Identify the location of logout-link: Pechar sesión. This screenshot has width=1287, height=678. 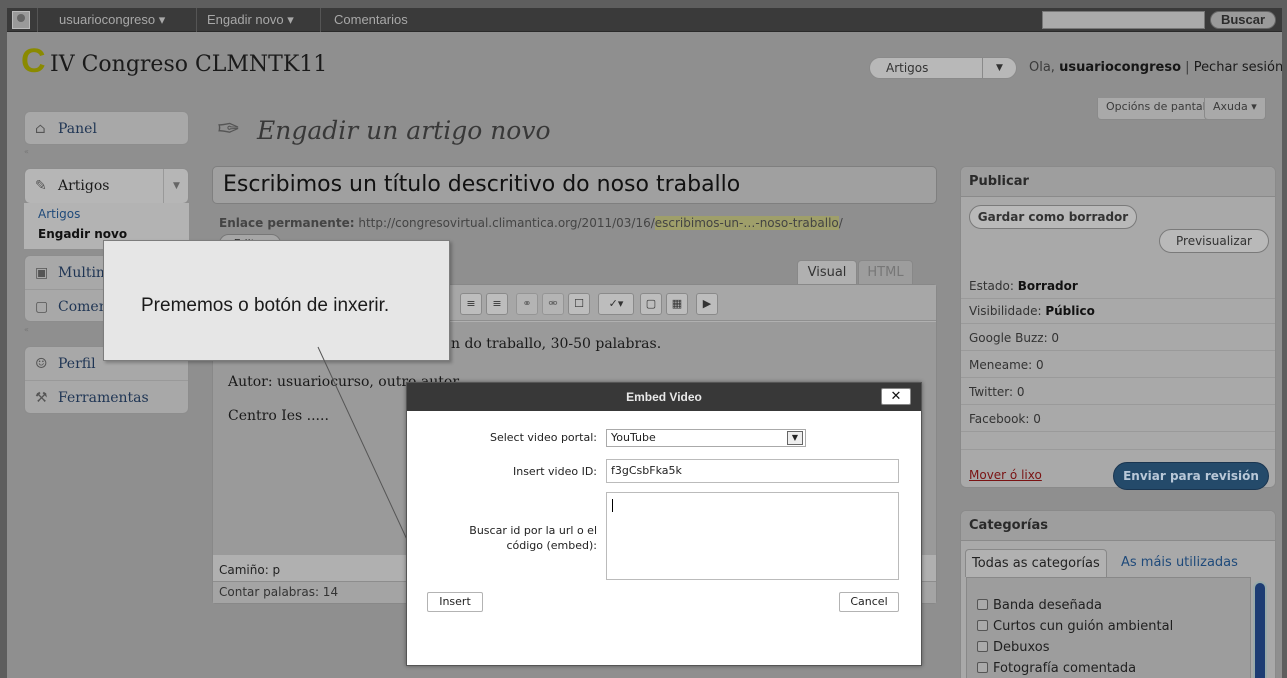
(1238, 67).